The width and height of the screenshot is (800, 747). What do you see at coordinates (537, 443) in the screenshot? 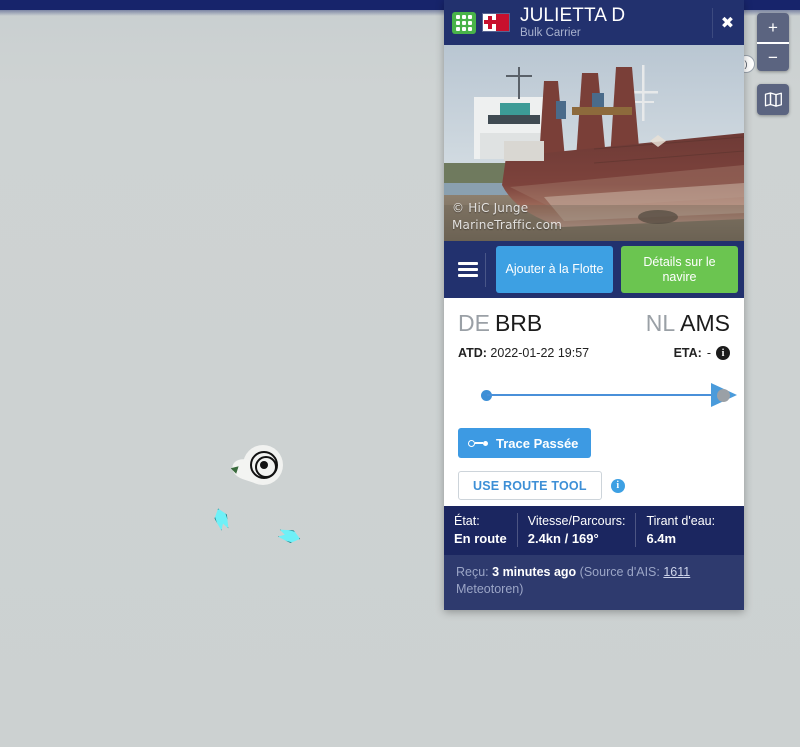
I see `past-track-label: Trace Passée` at bounding box center [537, 443].